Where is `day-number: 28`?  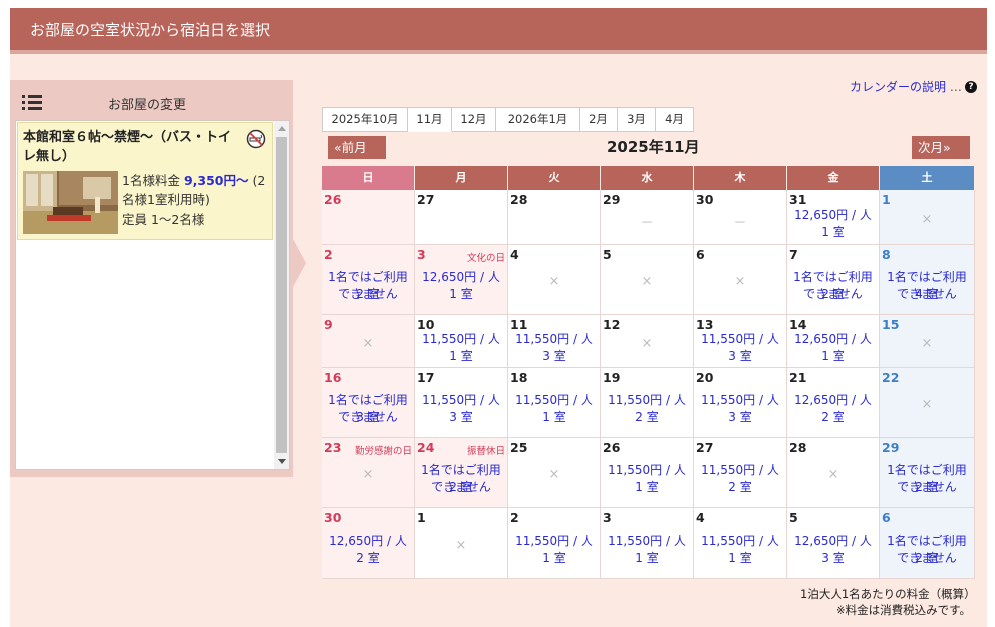
day-number: 28 is located at coordinates (519, 199).